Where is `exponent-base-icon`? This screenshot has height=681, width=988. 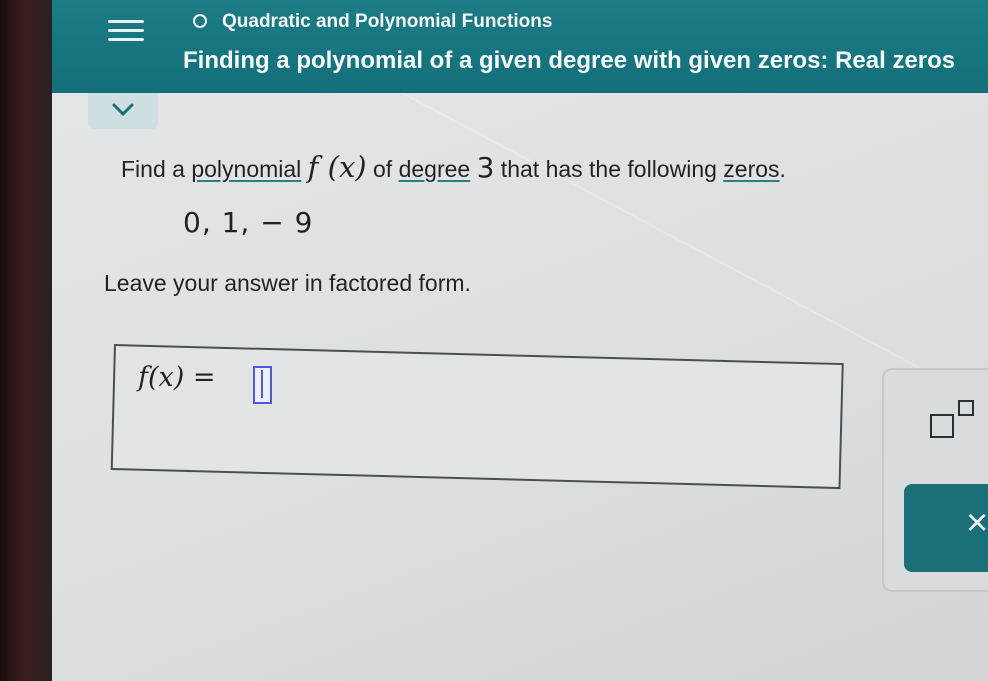 exponent-base-icon is located at coordinates (942, 426).